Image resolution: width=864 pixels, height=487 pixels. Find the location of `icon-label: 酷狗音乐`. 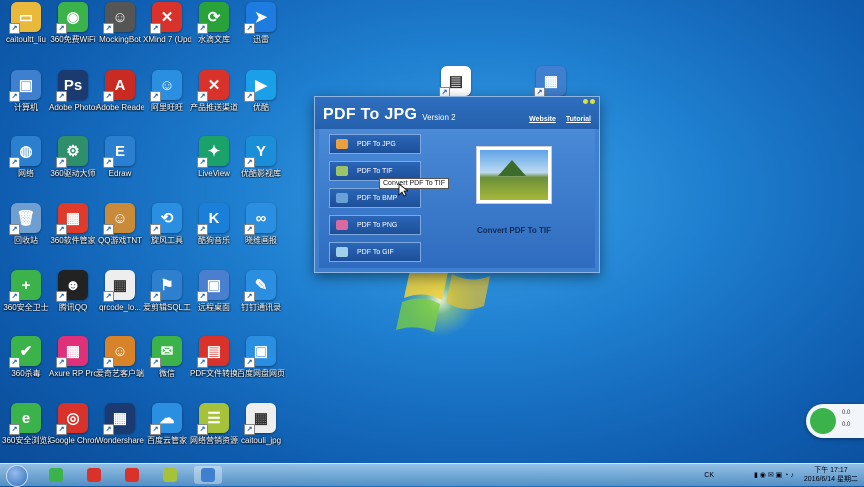

icon-label: 酷狗音乐 is located at coordinates (214, 240).